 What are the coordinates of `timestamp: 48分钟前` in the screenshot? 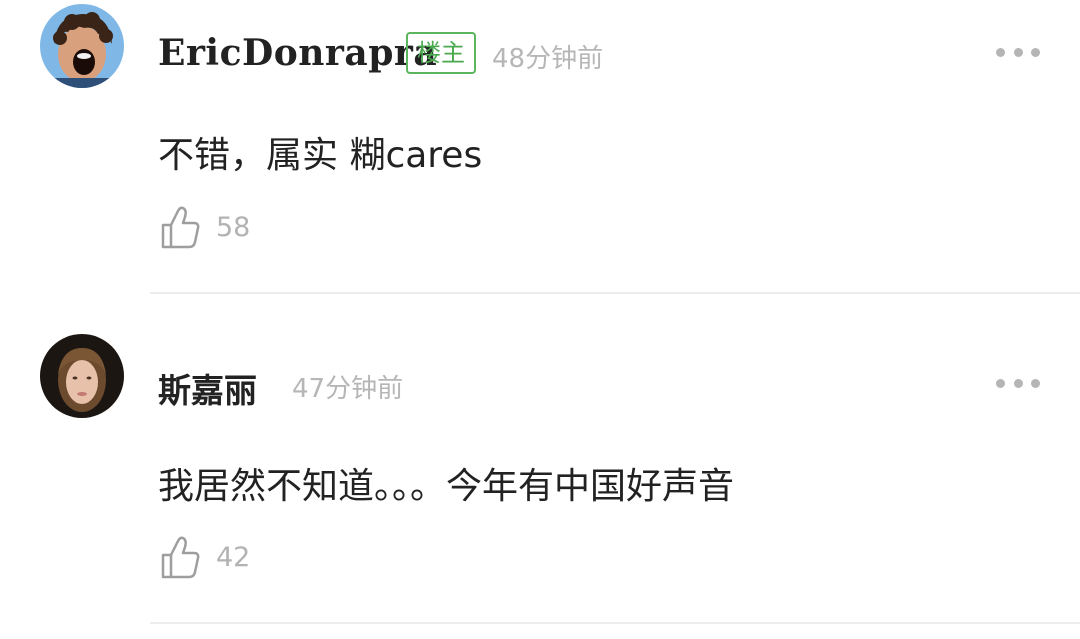 It's located at (548, 59).